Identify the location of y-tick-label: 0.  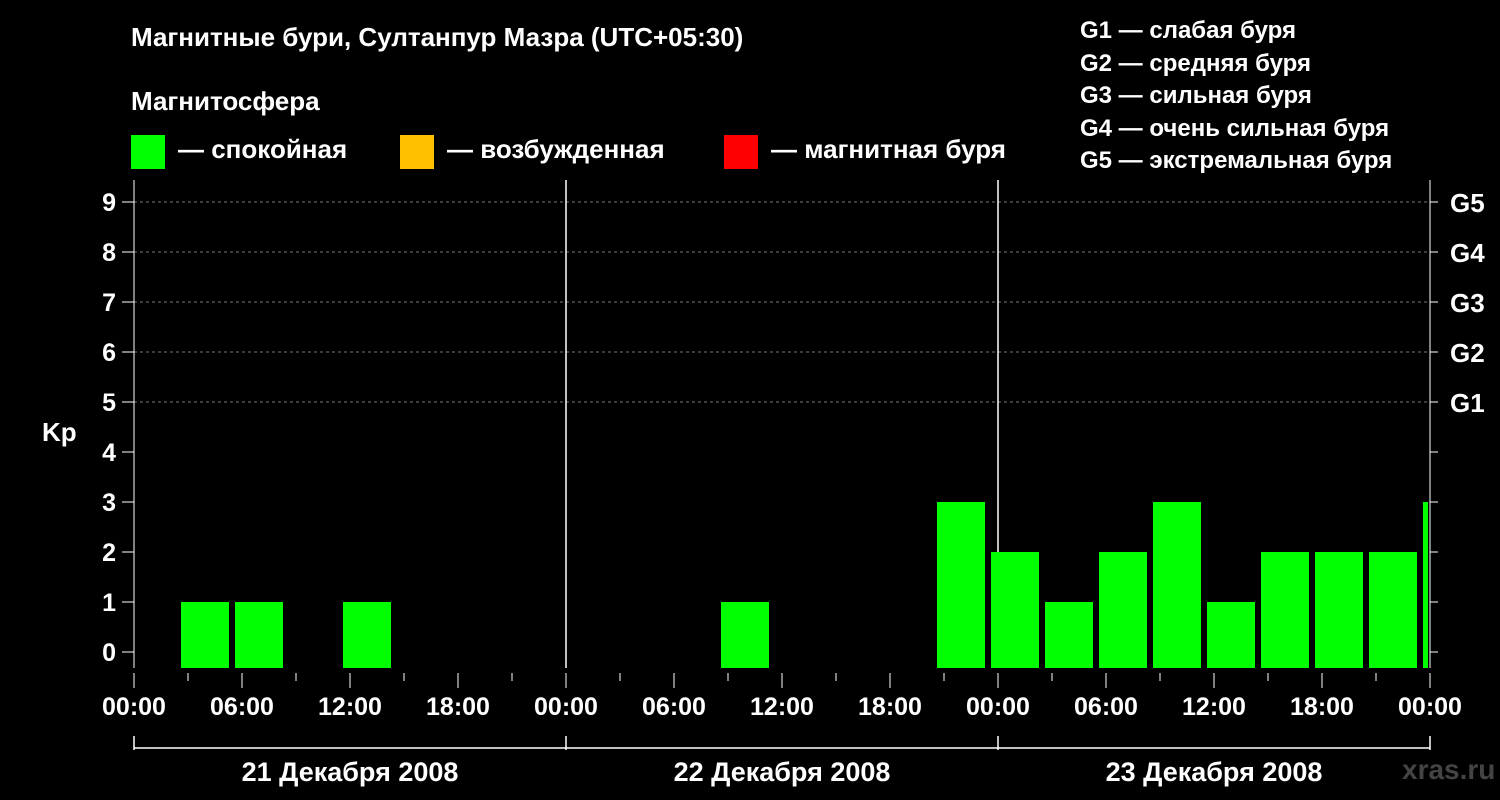
(109, 653).